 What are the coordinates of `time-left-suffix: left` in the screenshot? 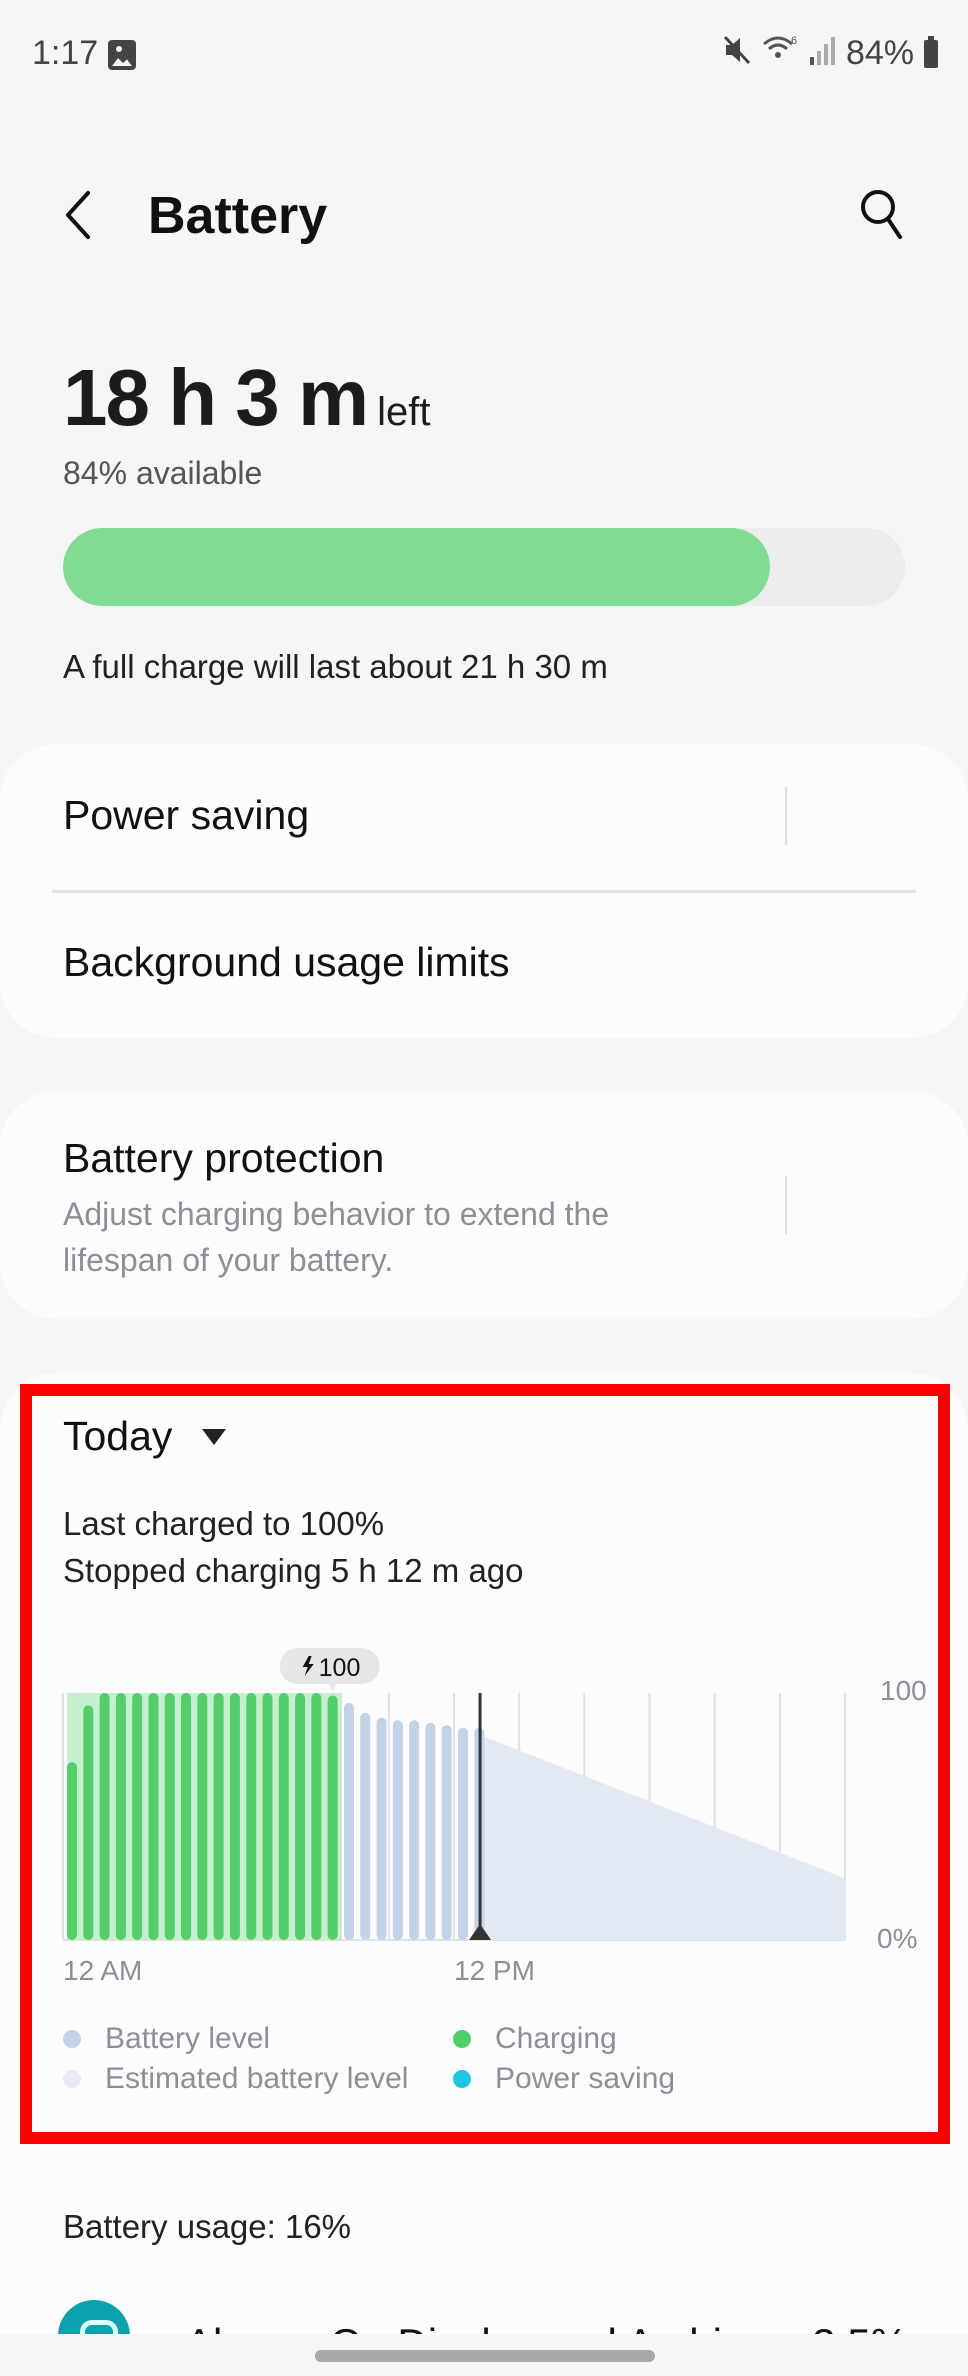 It's located at (404, 412).